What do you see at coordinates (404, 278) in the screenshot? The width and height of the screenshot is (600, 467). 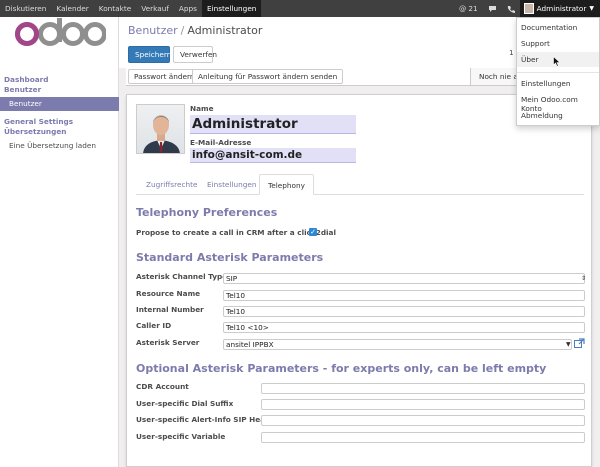 I see `channel-type-select: SIP` at bounding box center [404, 278].